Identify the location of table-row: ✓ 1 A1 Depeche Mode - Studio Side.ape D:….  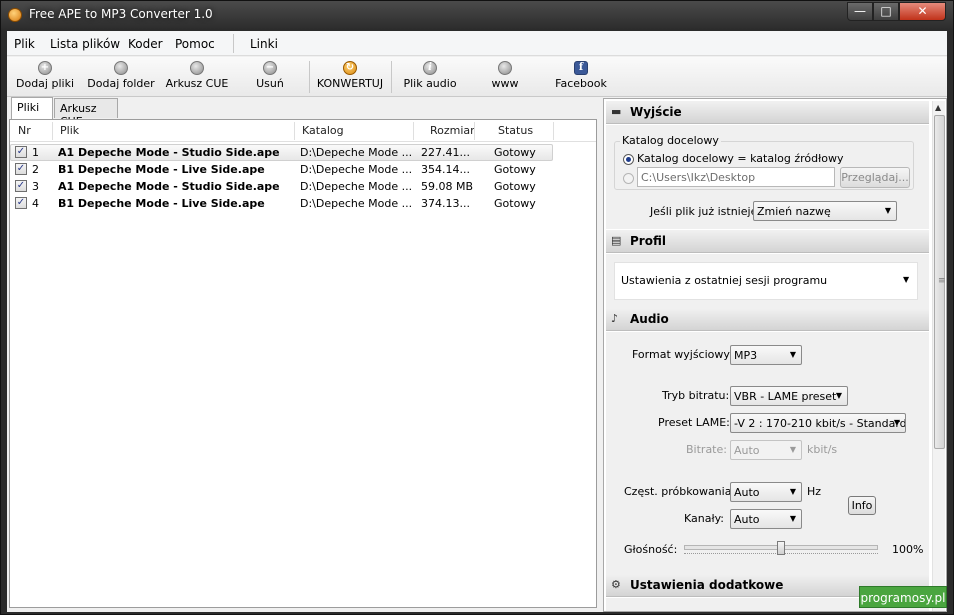
(303, 152).